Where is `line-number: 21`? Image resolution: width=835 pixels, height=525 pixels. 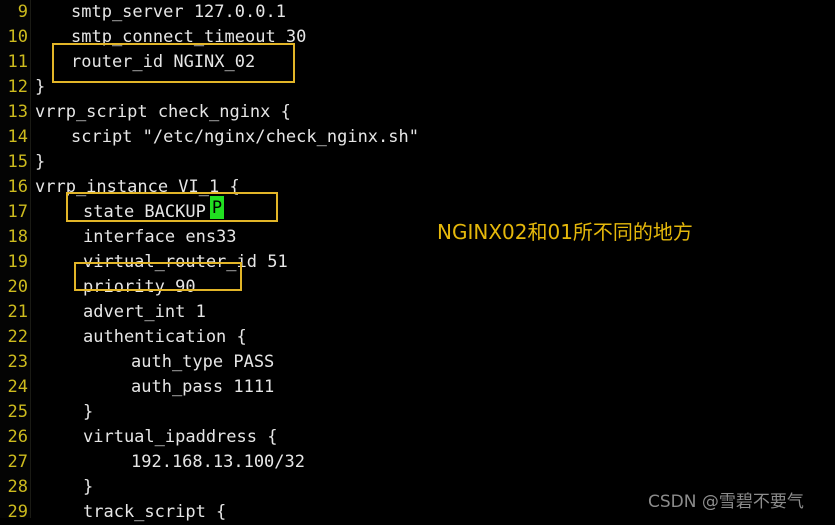 line-number: 21 is located at coordinates (17, 312).